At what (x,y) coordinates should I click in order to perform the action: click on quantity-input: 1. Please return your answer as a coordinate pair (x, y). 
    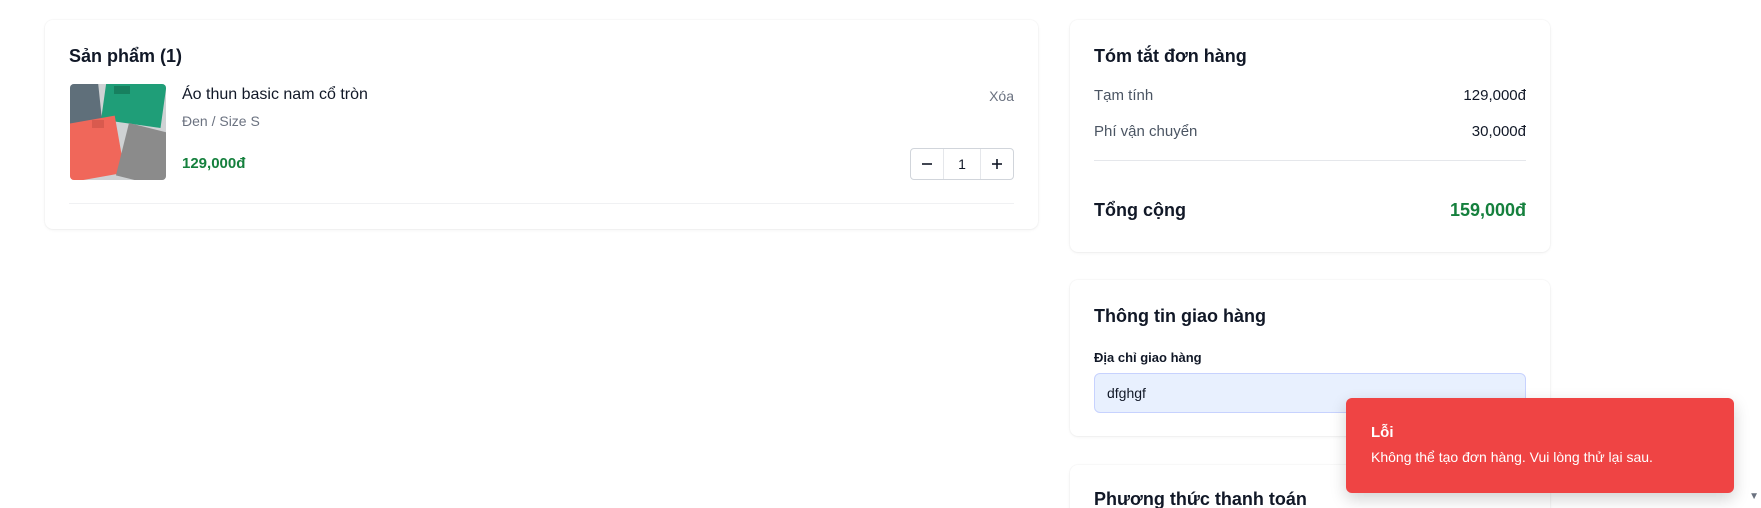
    Looking at the image, I should click on (962, 164).